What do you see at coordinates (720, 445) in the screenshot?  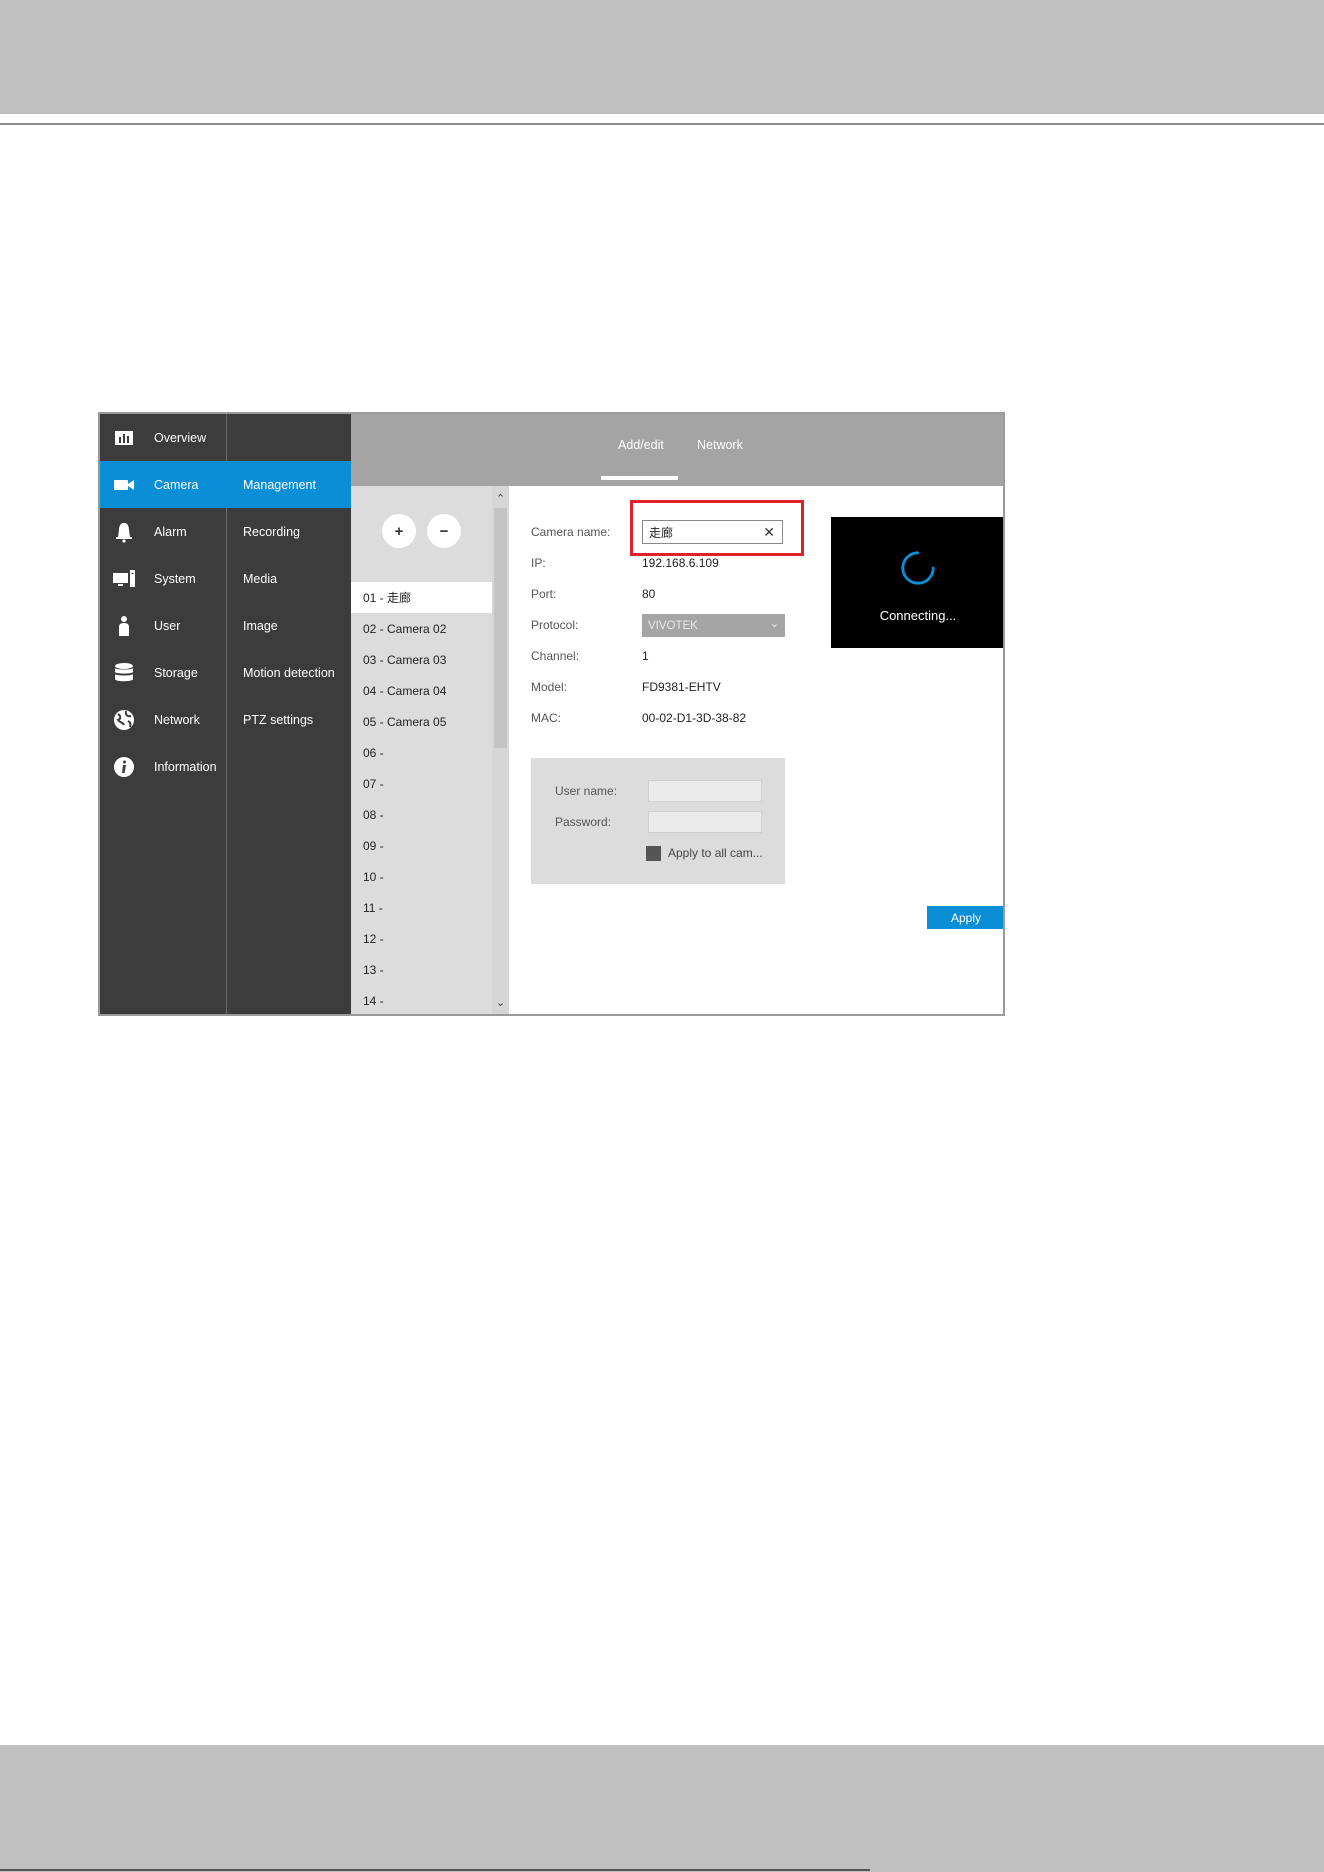 I see `tab-network: Network` at bounding box center [720, 445].